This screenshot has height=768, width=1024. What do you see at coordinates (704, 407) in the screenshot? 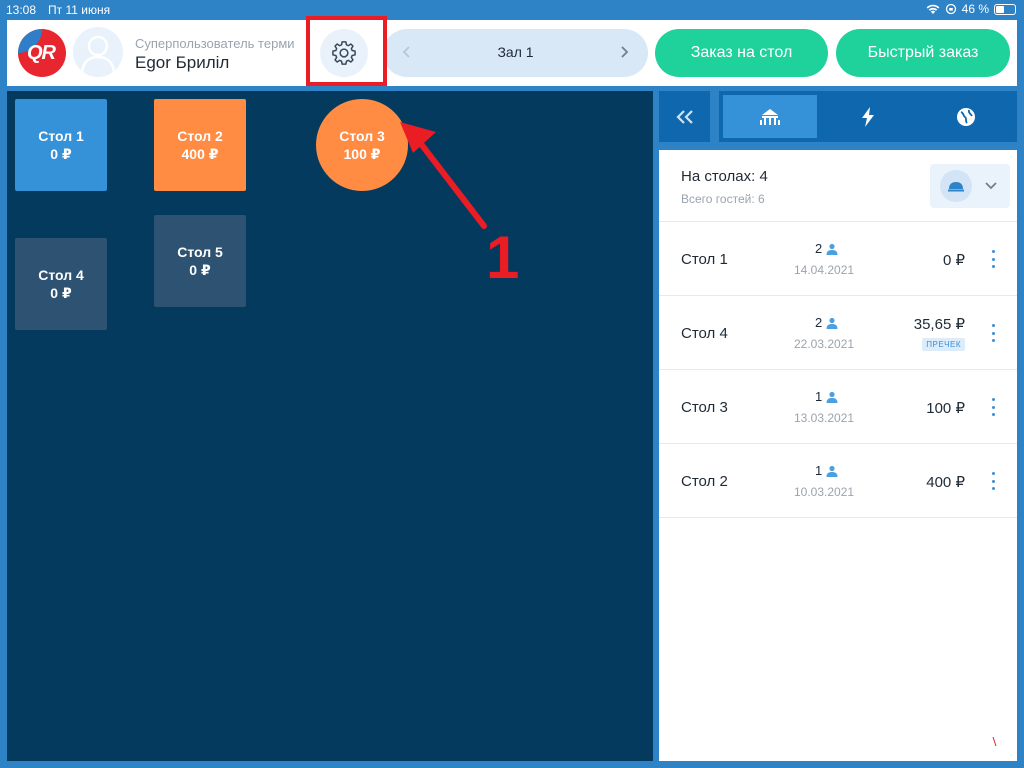
I see `row-table-name: Стол 3` at bounding box center [704, 407].